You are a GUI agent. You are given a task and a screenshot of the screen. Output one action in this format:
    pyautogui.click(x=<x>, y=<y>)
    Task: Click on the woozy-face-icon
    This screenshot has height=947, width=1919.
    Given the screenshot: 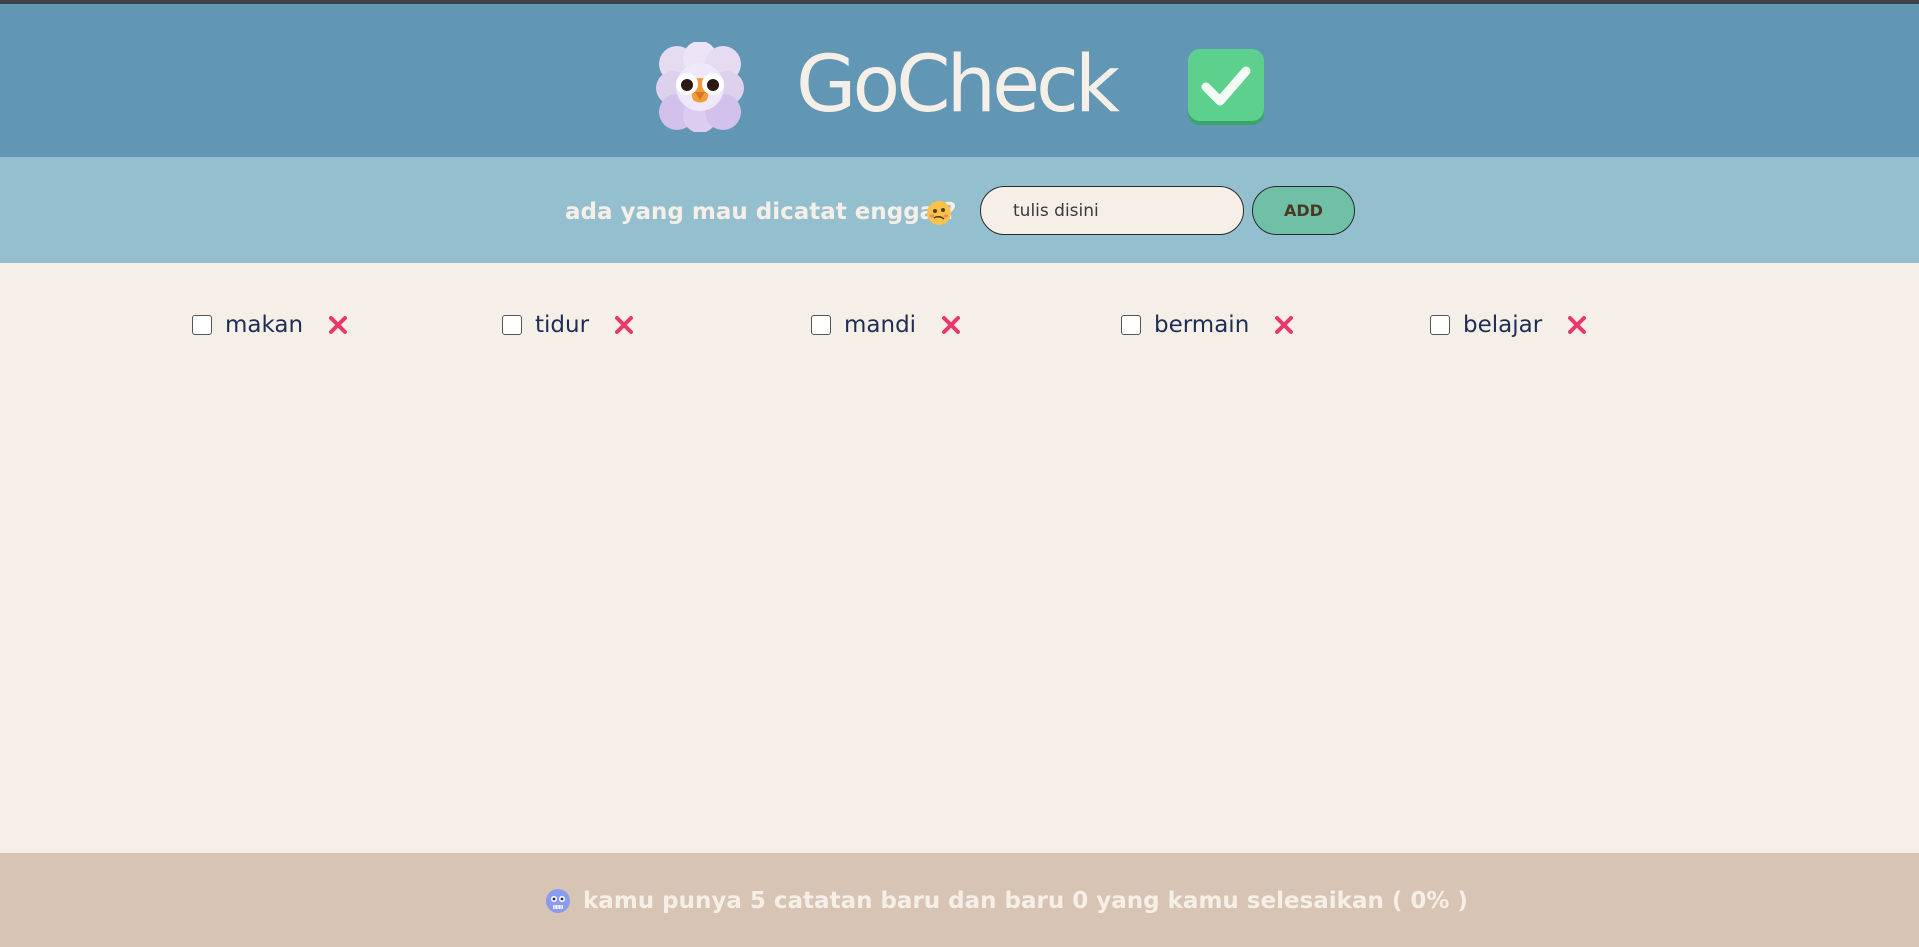 What is the action you would take?
    pyautogui.click(x=939, y=213)
    